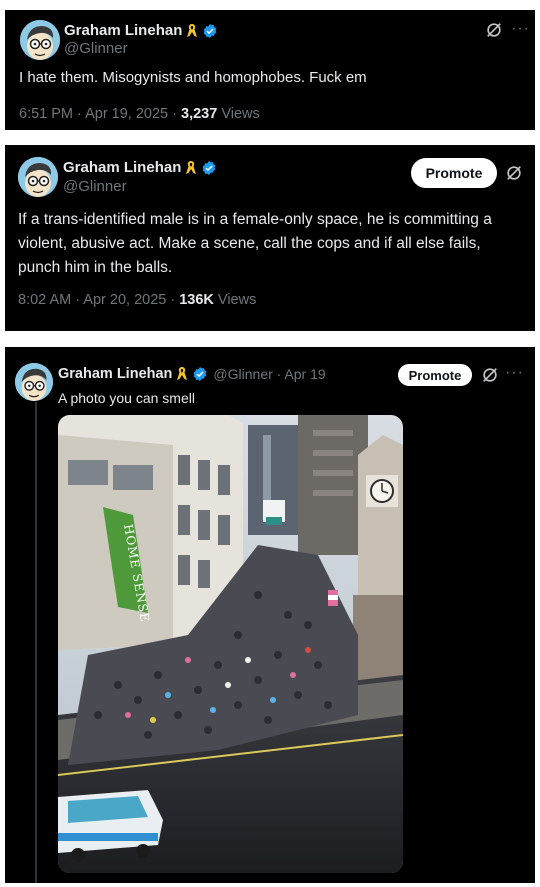 The height and width of the screenshot is (887, 540). What do you see at coordinates (100, 114) in the screenshot?
I see `tweet-timestamp: 6:51 PM · Apr 19, 2025 ·` at bounding box center [100, 114].